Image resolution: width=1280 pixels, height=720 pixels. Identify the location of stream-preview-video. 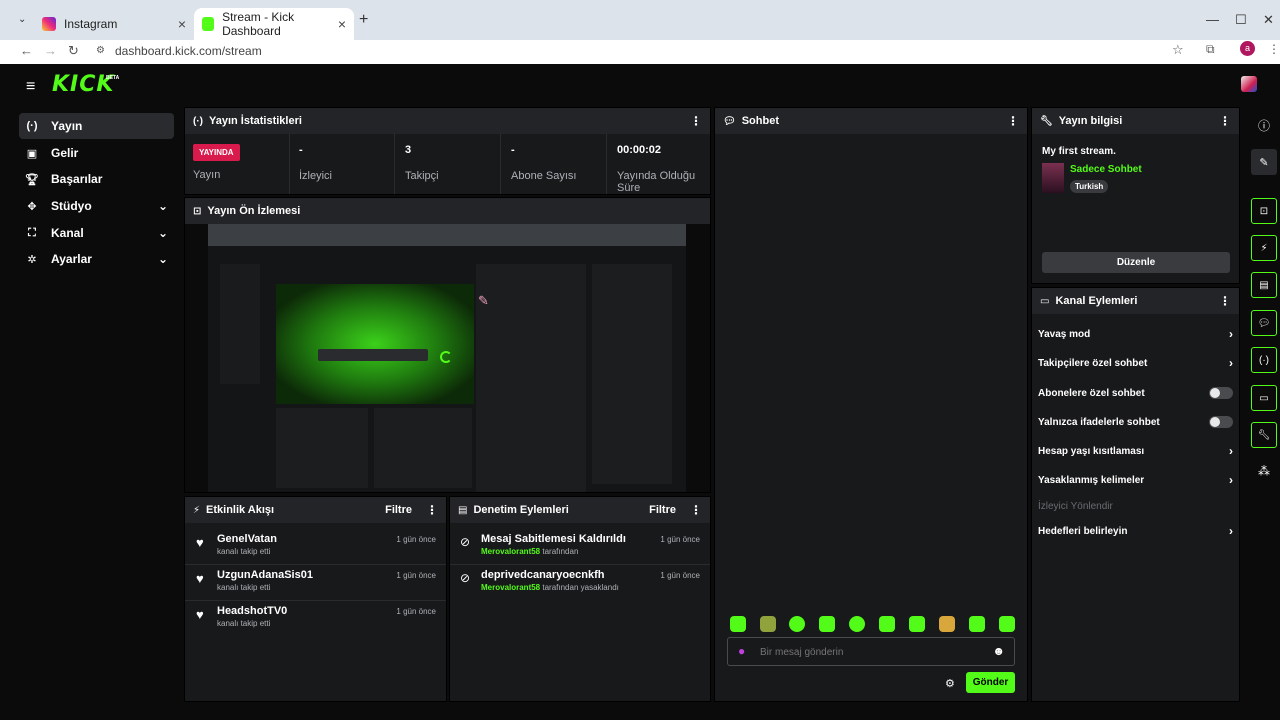
(447, 358).